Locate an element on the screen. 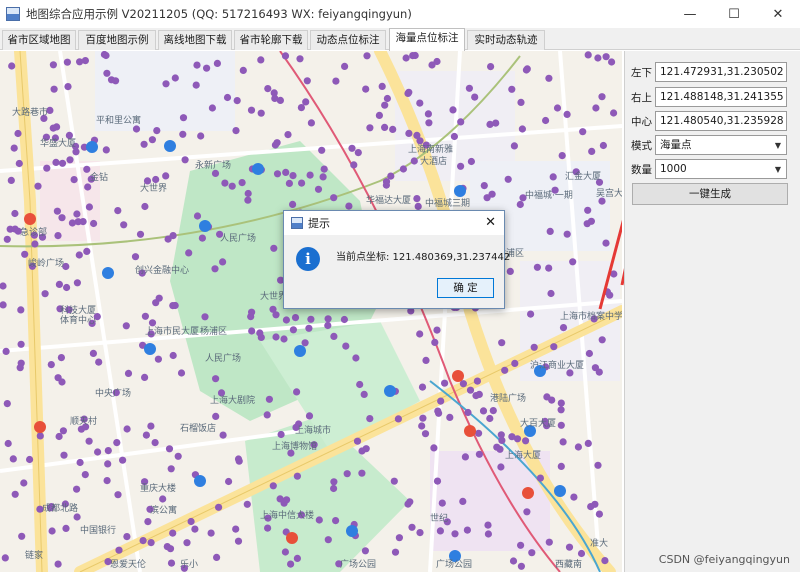 The width and height of the screenshot is (800, 572). subway-icon is located at coordinates (30, 219).